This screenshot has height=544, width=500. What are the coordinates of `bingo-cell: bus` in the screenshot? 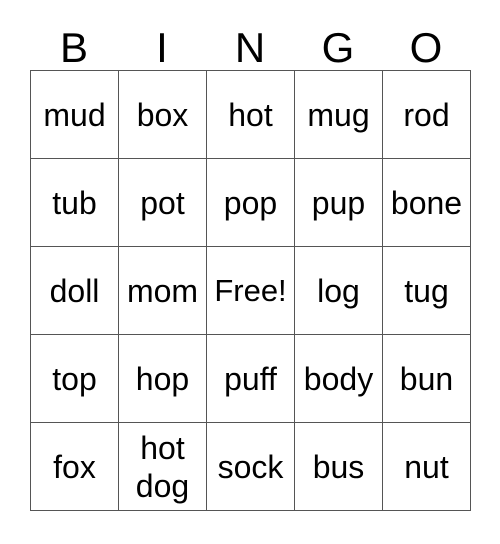 It's located at (339, 467).